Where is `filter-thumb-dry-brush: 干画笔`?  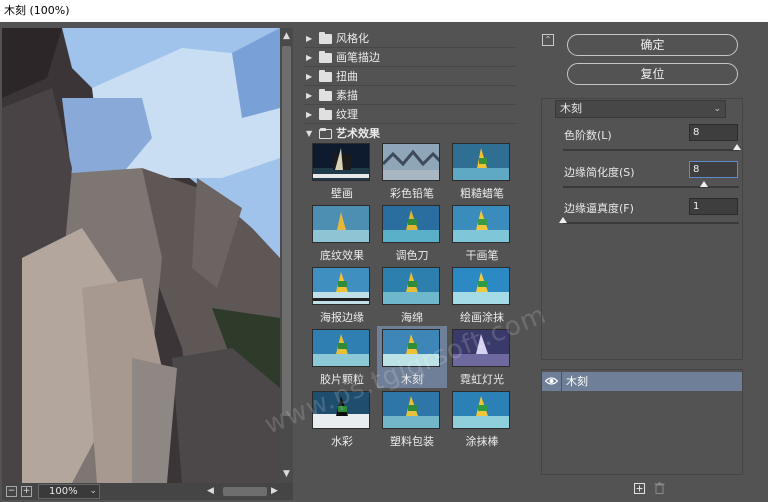 filter-thumb-dry-brush: 干画笔 is located at coordinates (482, 233).